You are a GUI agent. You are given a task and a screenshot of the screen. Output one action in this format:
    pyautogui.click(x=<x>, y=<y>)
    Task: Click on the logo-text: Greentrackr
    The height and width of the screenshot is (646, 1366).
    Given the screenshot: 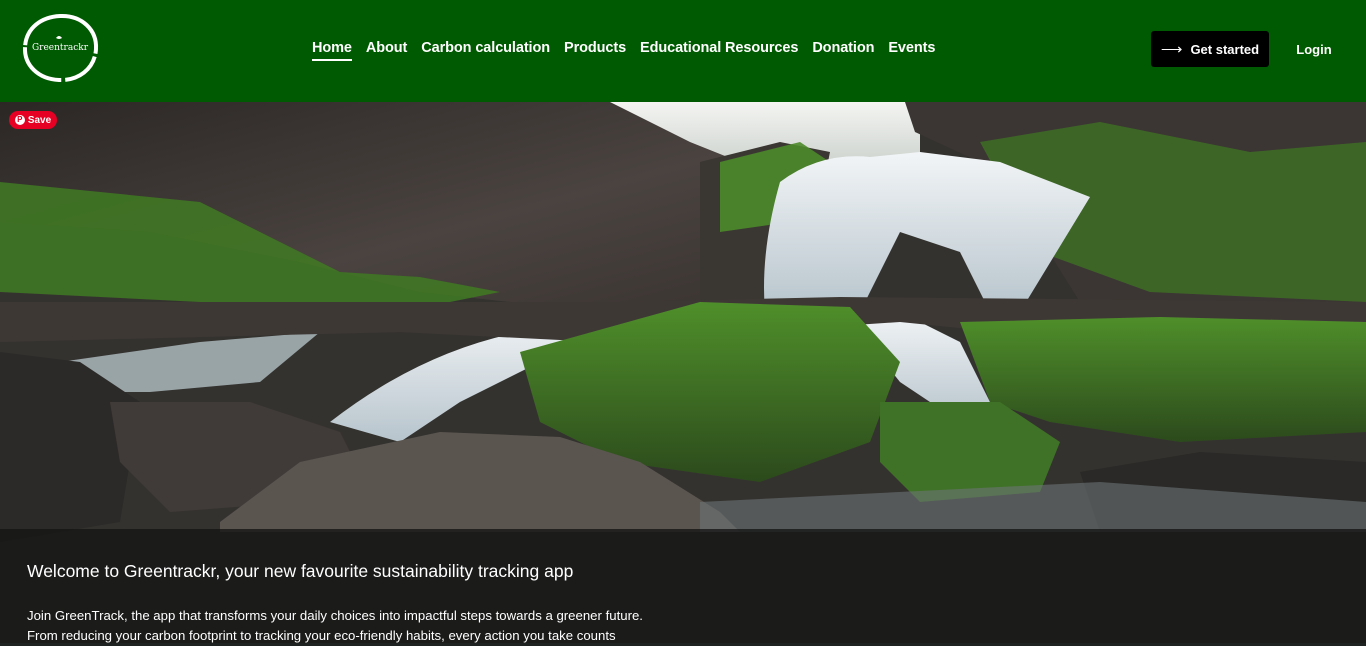 What is the action you would take?
    pyautogui.click(x=60, y=48)
    